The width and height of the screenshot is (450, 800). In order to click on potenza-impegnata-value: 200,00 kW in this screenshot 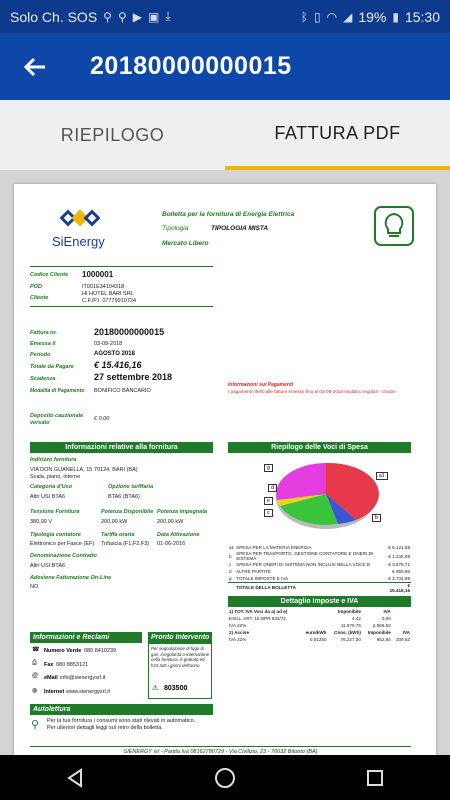, I will do `click(170, 522)`.